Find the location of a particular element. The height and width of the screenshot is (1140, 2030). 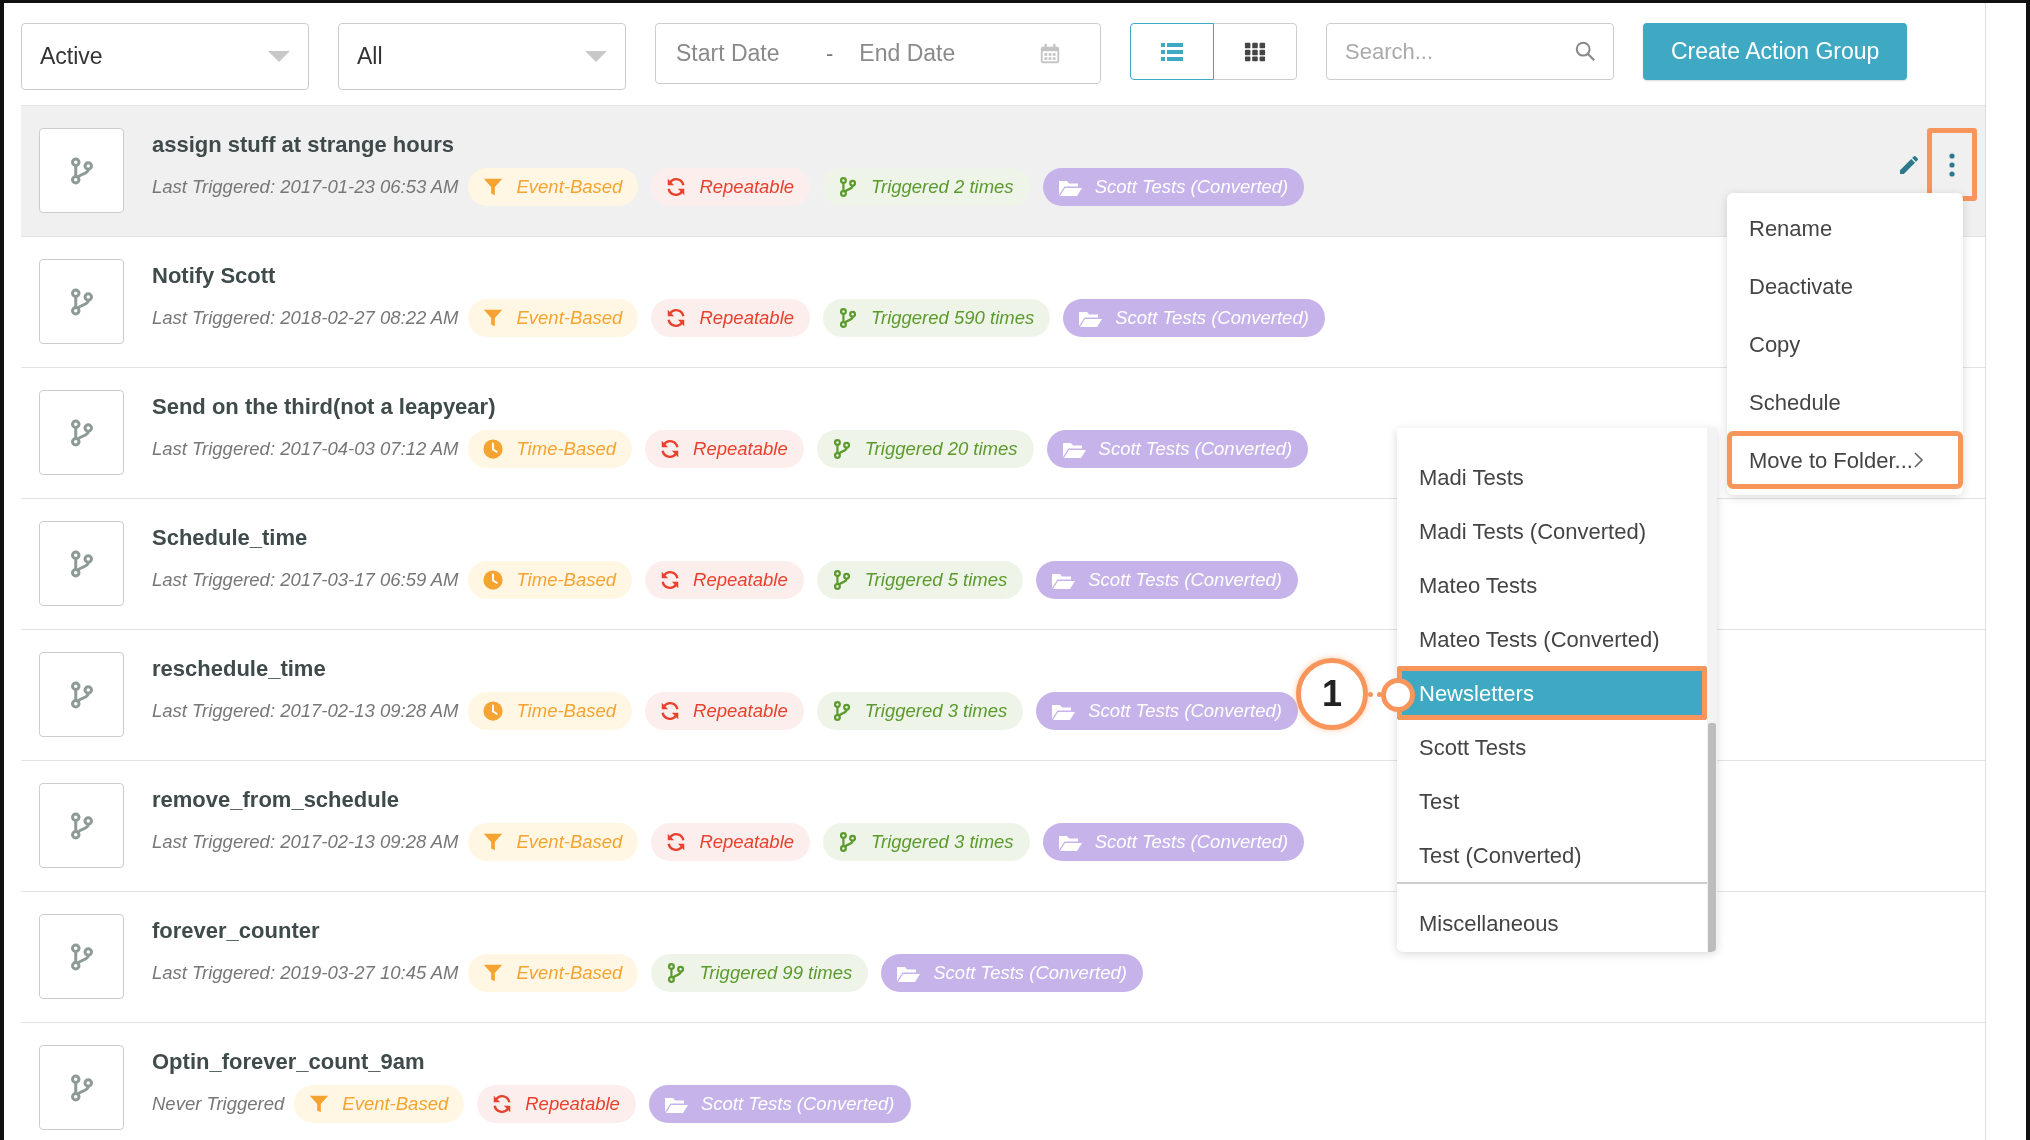

last-triggered-text: Last Triggered: 2017-04-03 07:12 AM is located at coordinates (305, 449).